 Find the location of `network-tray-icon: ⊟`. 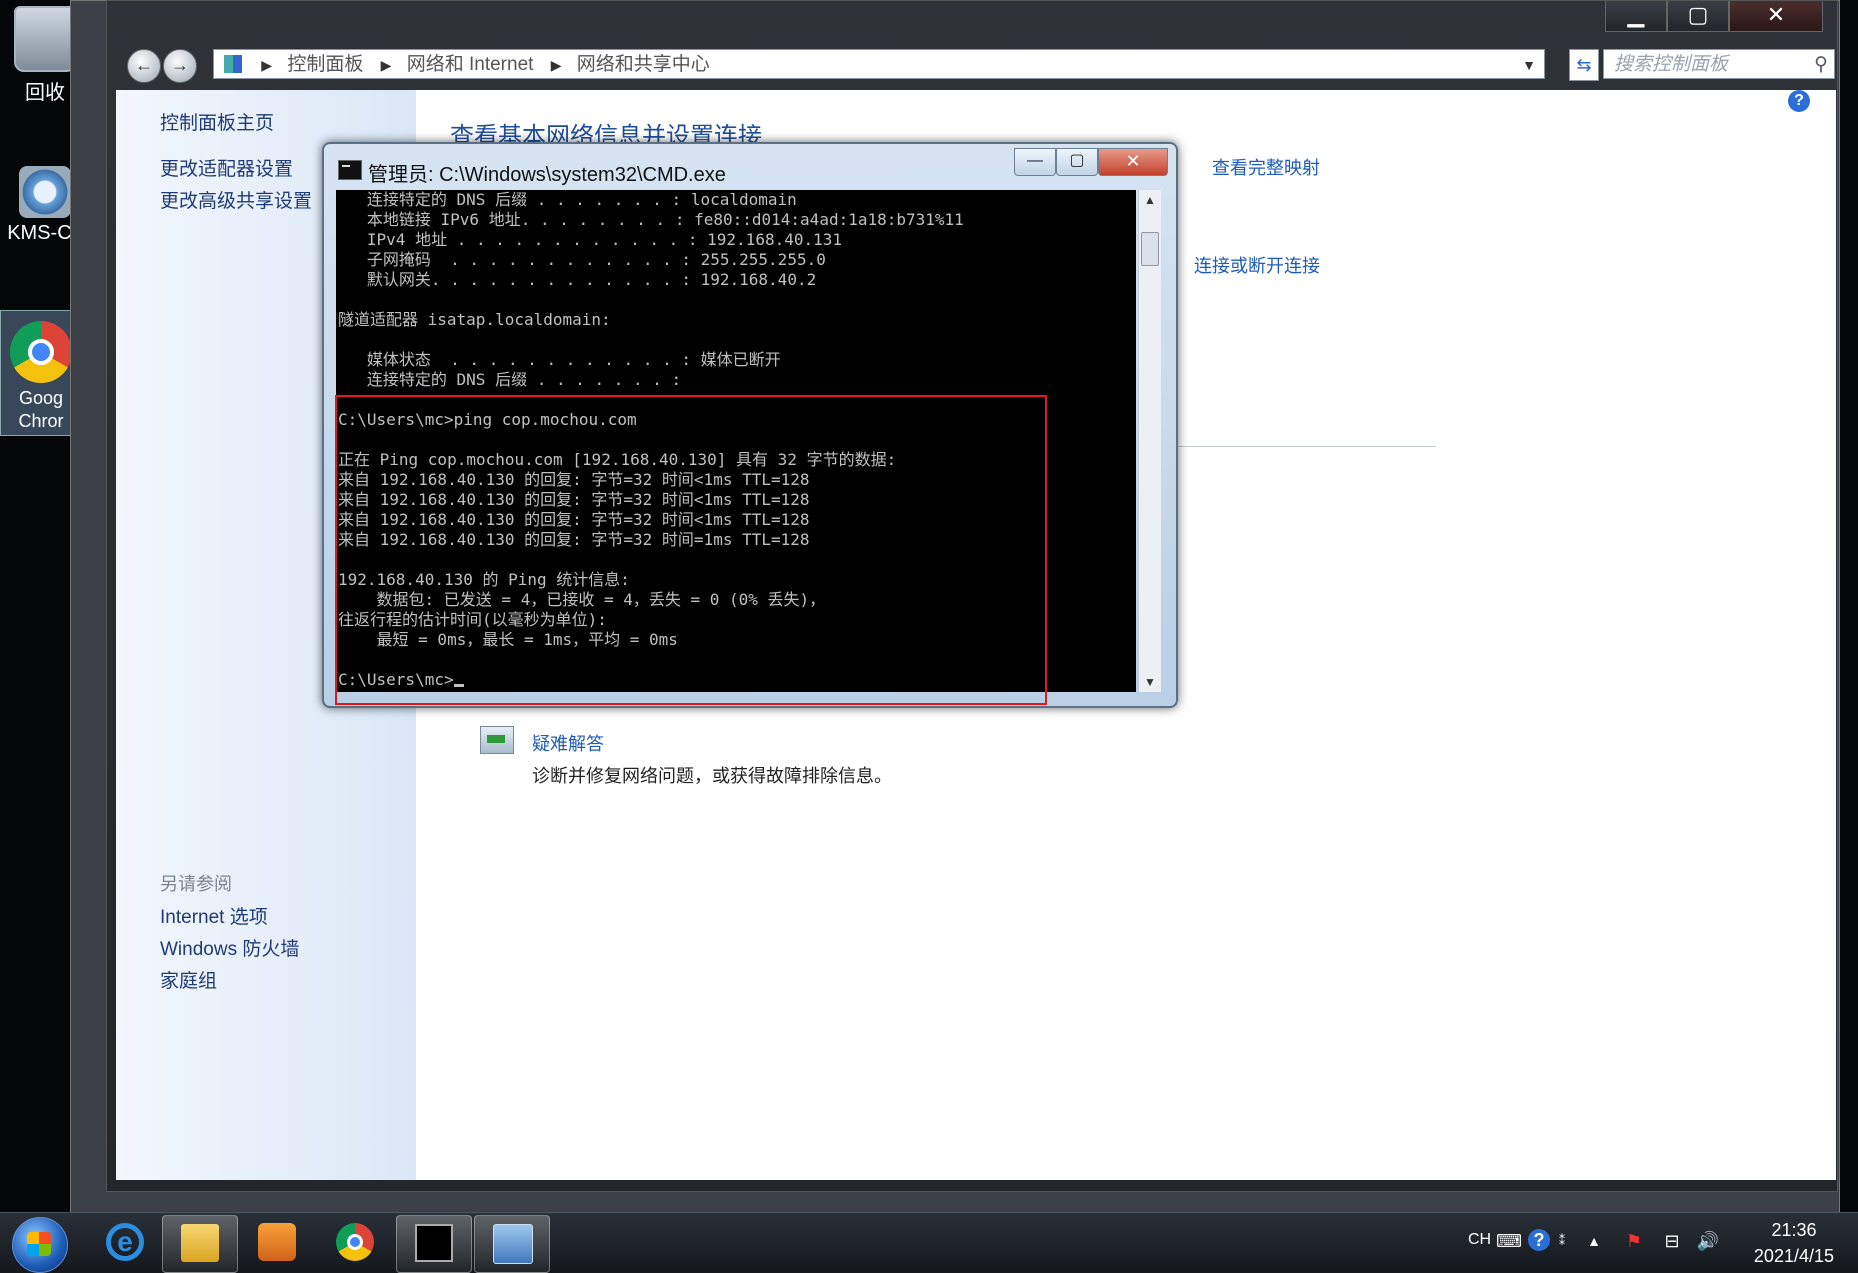

network-tray-icon: ⊟ is located at coordinates (1672, 1241).